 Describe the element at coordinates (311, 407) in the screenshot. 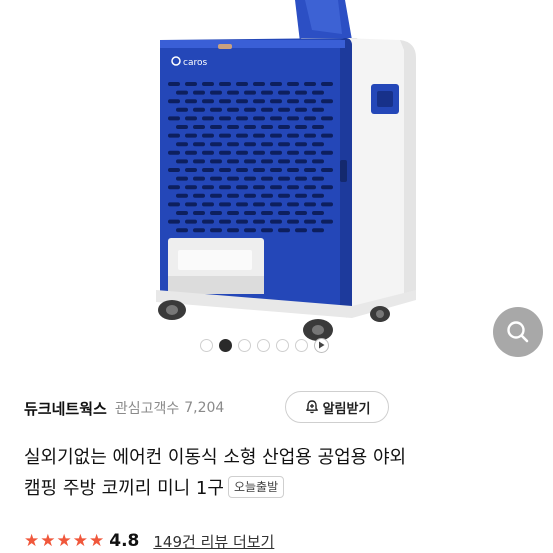

I see `bell-plus-icon` at that location.